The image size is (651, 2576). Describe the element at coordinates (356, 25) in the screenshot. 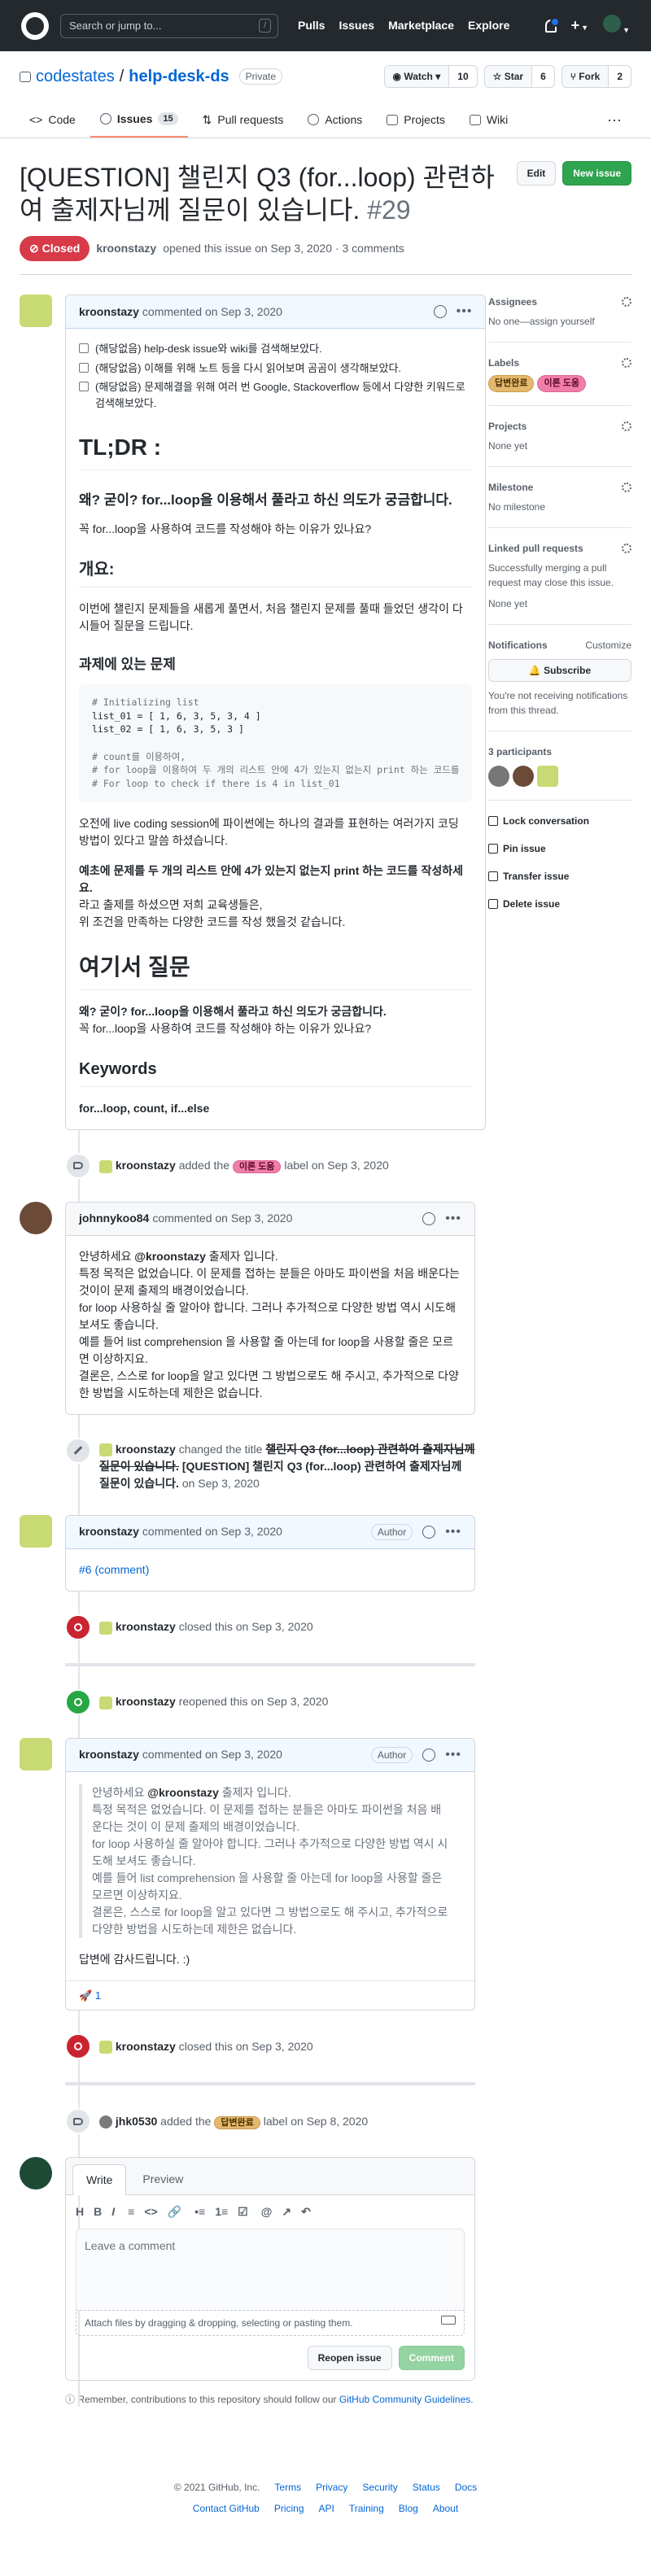

I see `nav-issues: Issues` at that location.